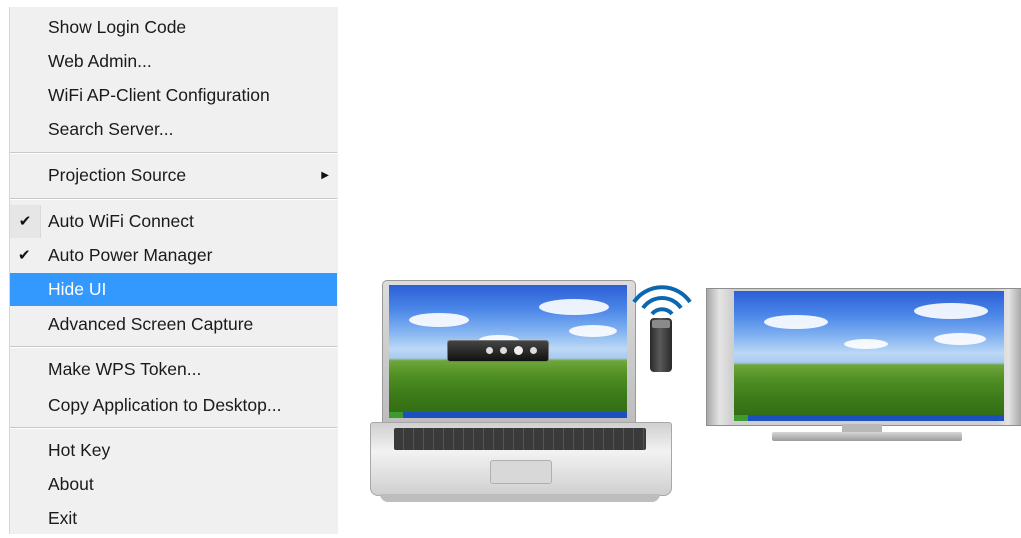  I want to click on menu-item-label: Projection Source, so click(117, 175).